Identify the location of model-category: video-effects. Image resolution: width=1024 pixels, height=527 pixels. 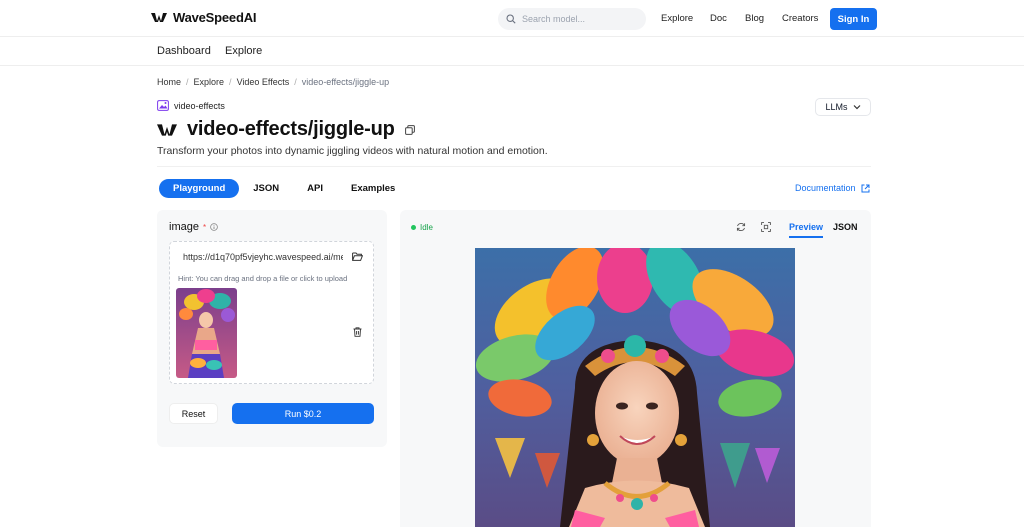
(191, 105).